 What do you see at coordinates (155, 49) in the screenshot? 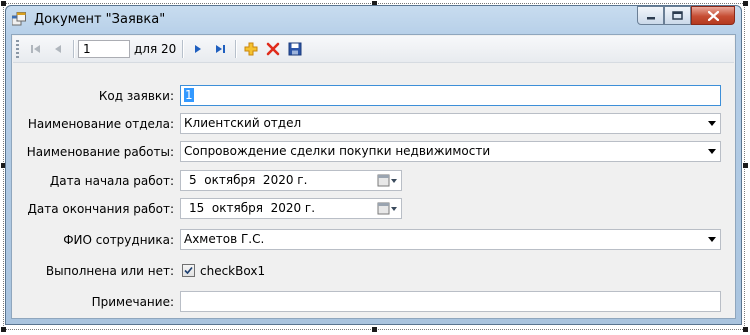
I see `count-label: для 20` at bounding box center [155, 49].